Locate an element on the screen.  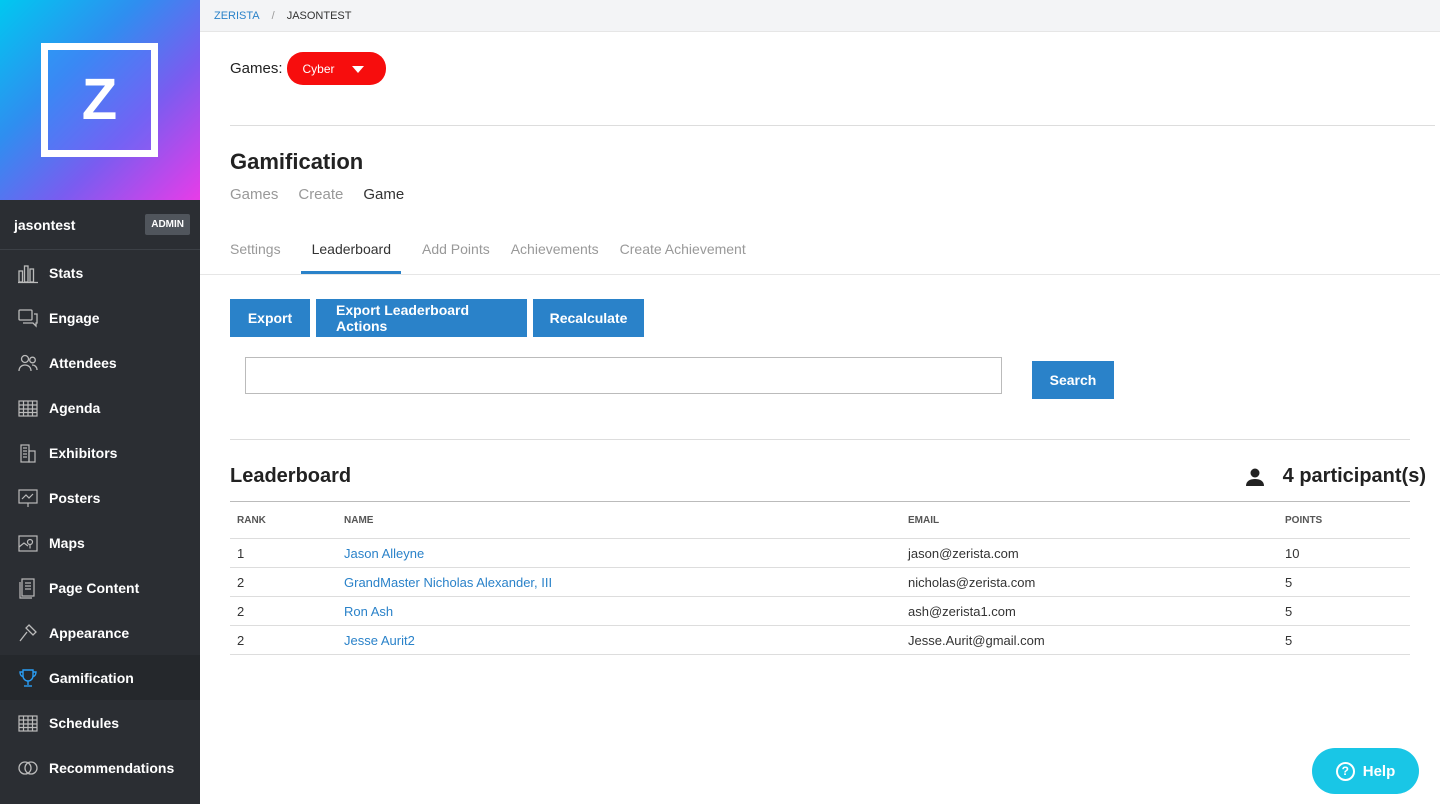
sidebar-item-engage: Engage is located at coordinates (100, 317).